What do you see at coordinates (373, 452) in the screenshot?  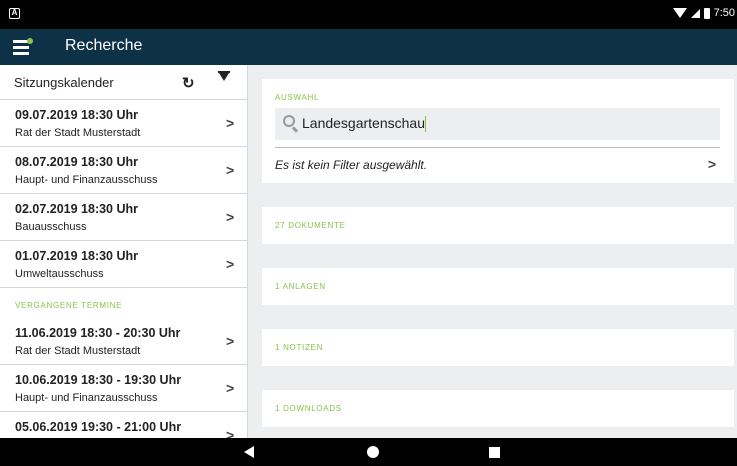 I see `home-icon` at bounding box center [373, 452].